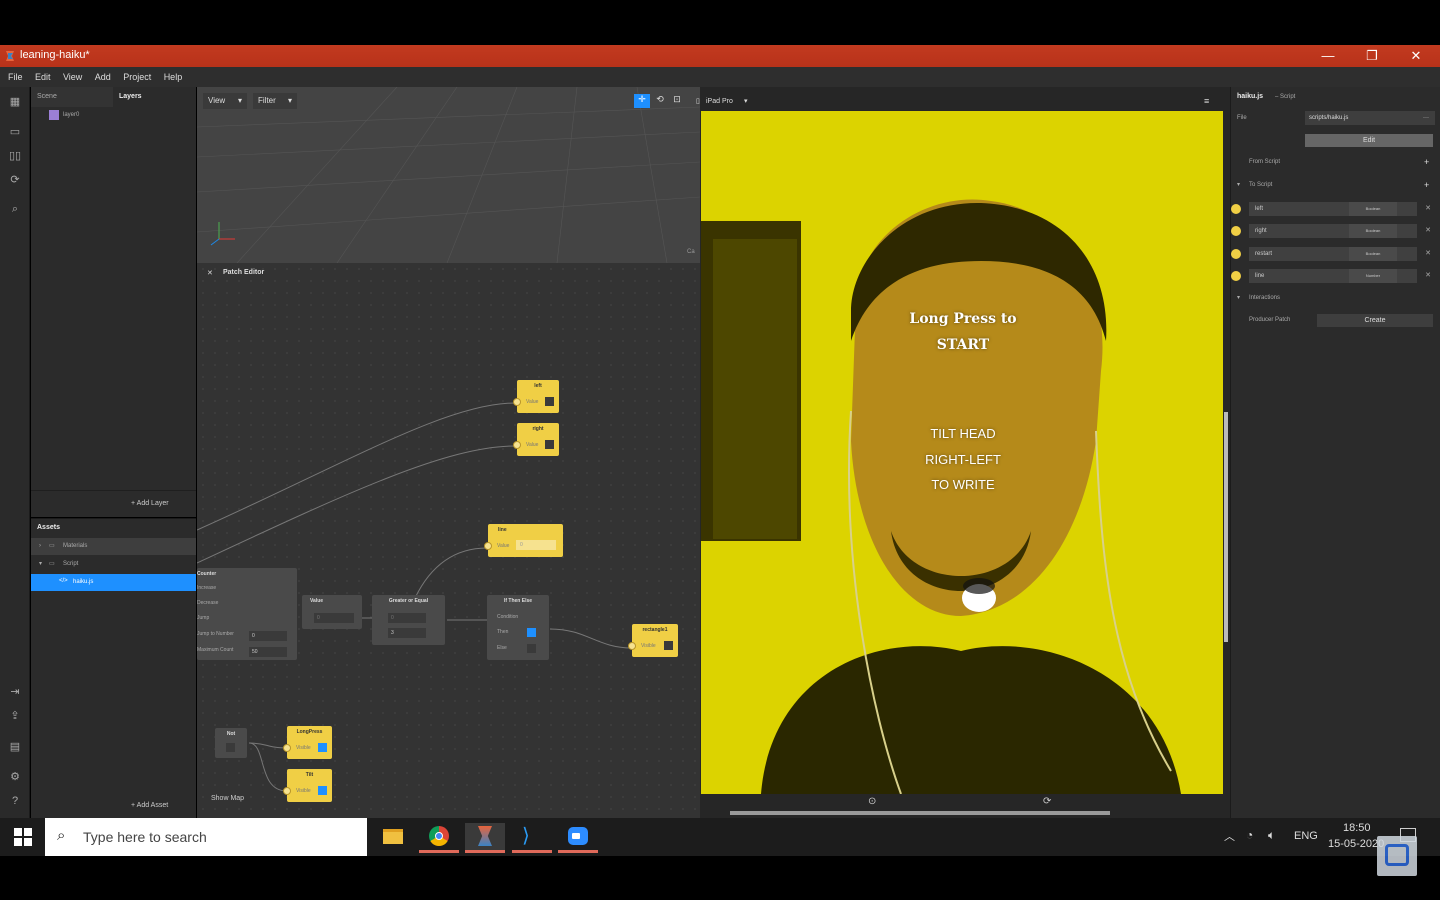 This screenshot has width=1440, height=900. I want to click on view-dropdown: View ▾, so click(225, 101).